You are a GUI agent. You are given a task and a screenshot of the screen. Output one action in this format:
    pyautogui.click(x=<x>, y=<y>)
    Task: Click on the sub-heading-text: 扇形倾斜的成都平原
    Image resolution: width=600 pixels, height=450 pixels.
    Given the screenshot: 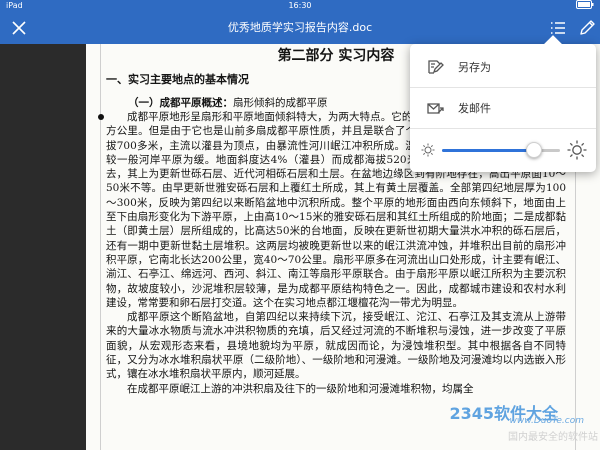 What is the action you would take?
    pyautogui.click(x=280, y=103)
    